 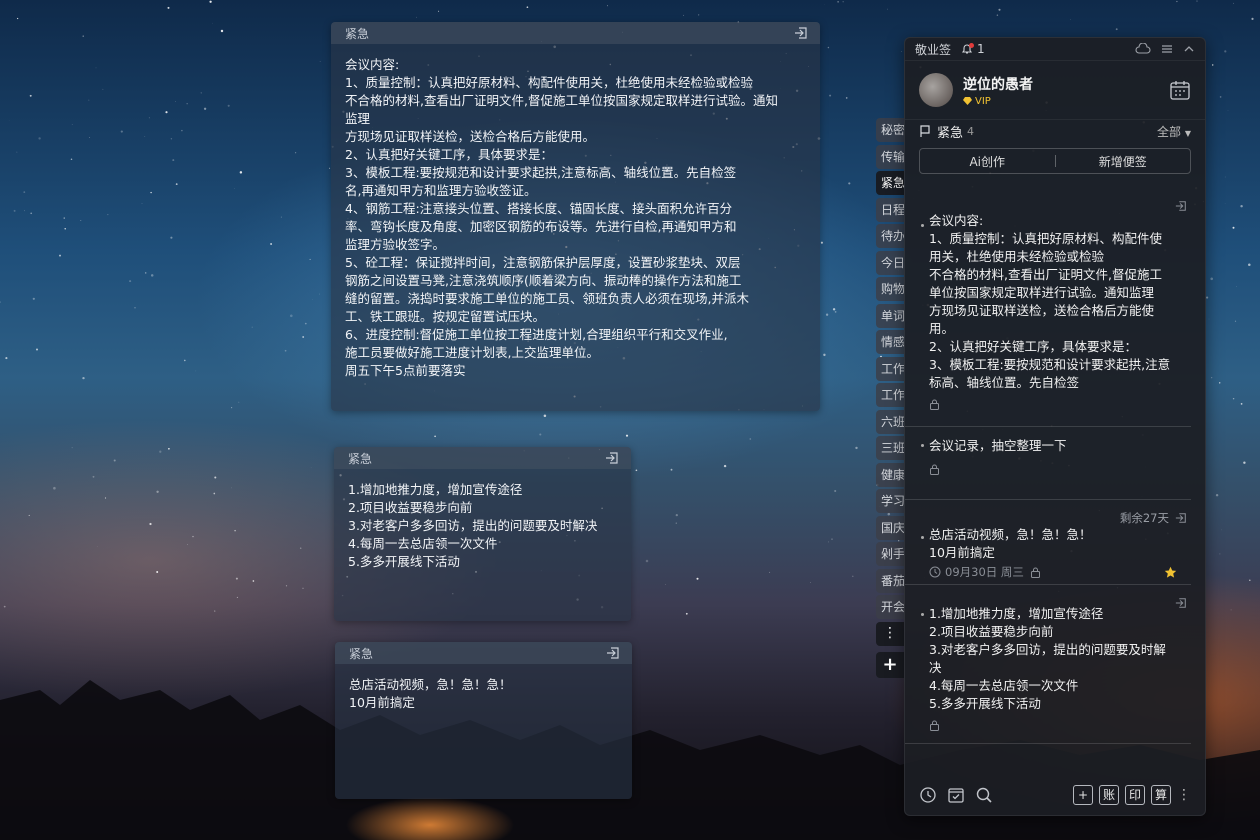 What do you see at coordinates (1053, 441) in the screenshot?
I see `item-text: 会议记录，抽空整理一下` at bounding box center [1053, 441].